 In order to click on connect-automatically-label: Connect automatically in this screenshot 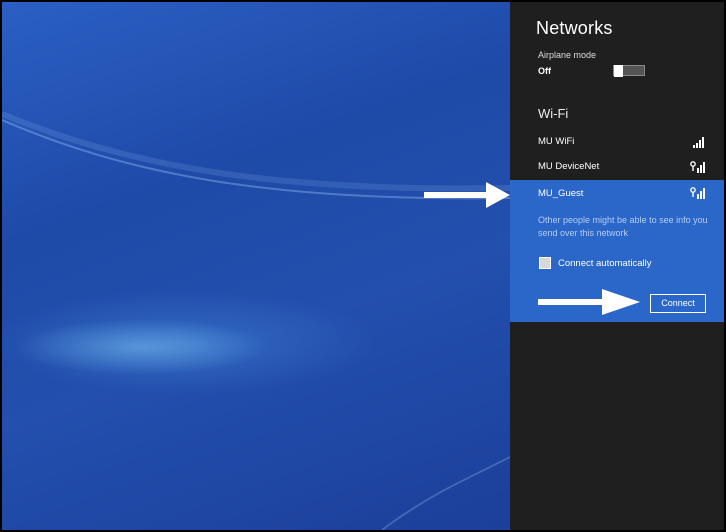, I will do `click(604, 263)`.